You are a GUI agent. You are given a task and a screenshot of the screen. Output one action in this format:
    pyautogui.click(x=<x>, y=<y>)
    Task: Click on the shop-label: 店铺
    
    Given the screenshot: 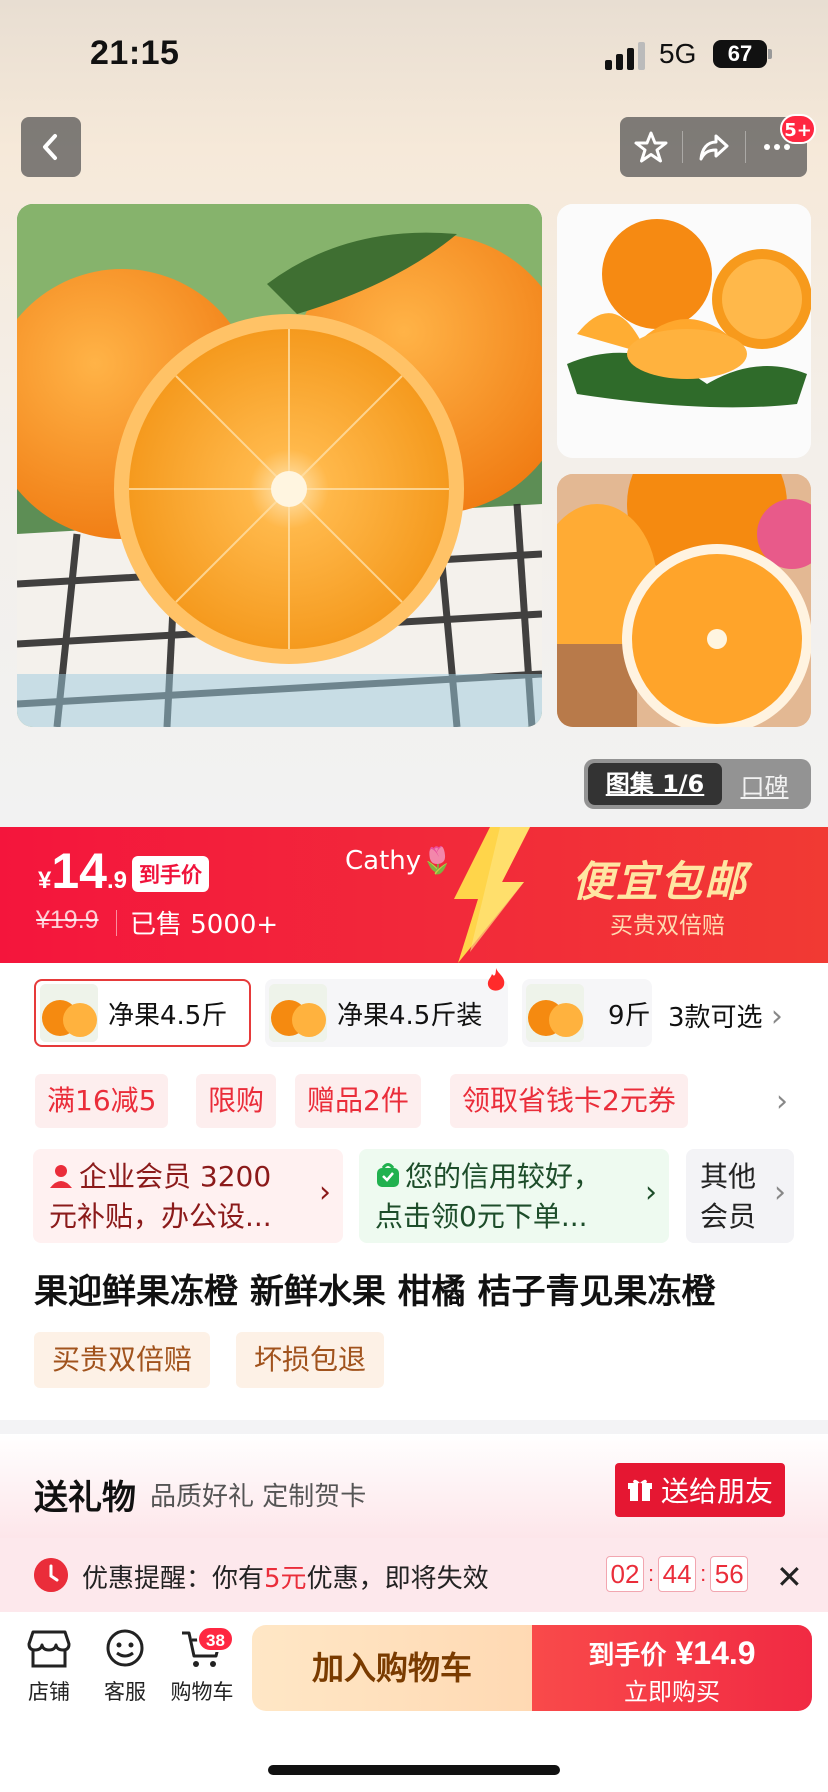 What is the action you would take?
    pyautogui.click(x=49, y=1692)
    